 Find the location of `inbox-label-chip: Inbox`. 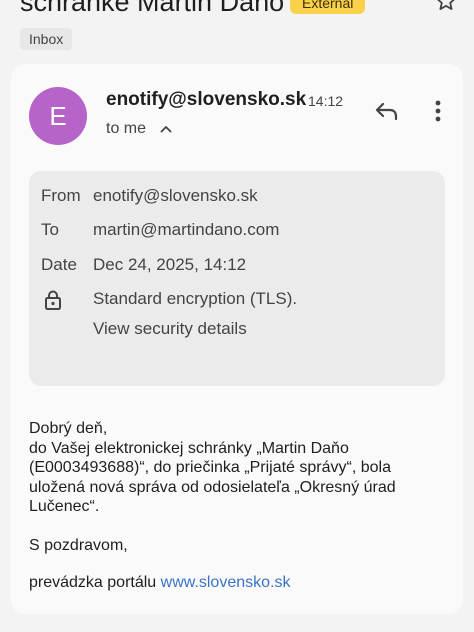

inbox-label-chip: Inbox is located at coordinates (46, 39).